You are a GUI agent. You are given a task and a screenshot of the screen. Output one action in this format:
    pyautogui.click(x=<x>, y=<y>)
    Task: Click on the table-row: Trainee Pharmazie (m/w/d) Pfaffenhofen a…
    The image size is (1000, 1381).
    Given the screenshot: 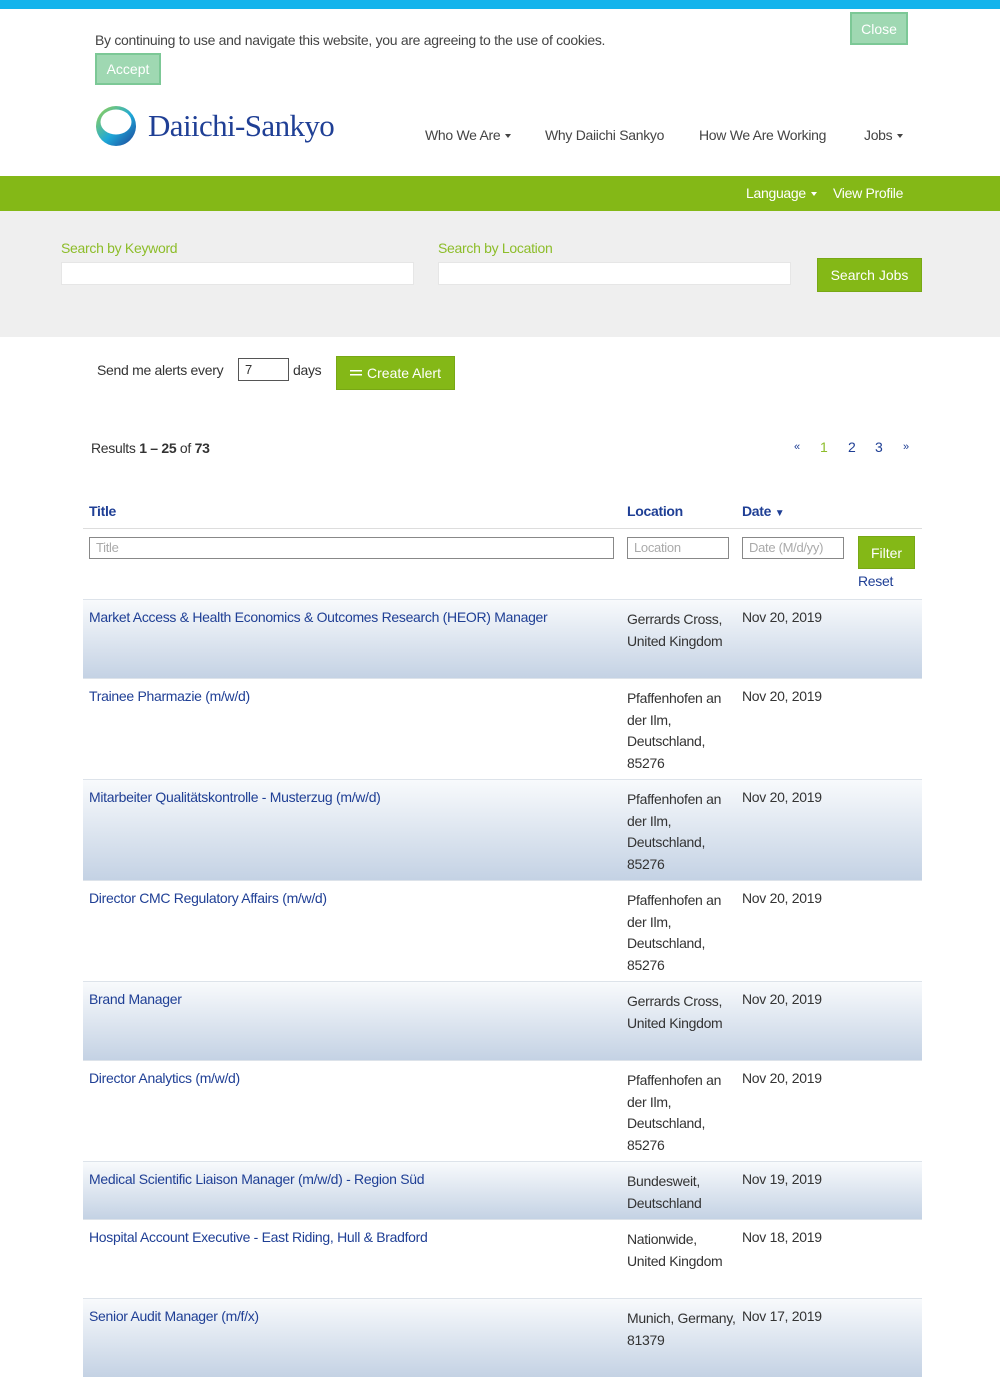 What is the action you would take?
    pyautogui.click(x=502, y=728)
    